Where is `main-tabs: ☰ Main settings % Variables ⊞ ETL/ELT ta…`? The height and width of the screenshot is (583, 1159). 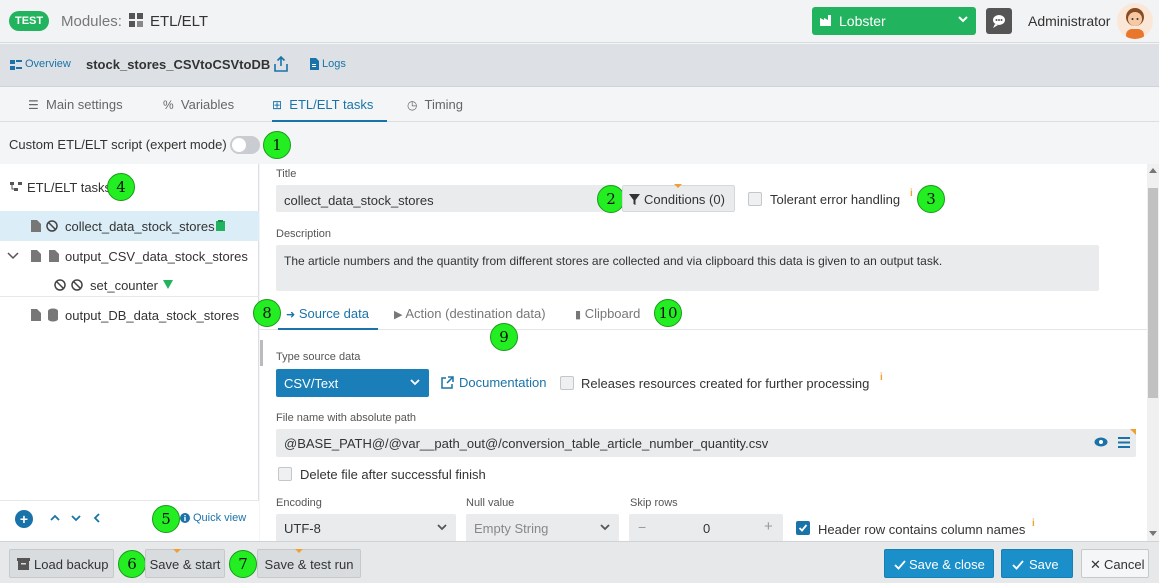
main-tabs: ☰ Main settings % Variables ⊞ ETL/ELT ta… is located at coordinates (579, 105).